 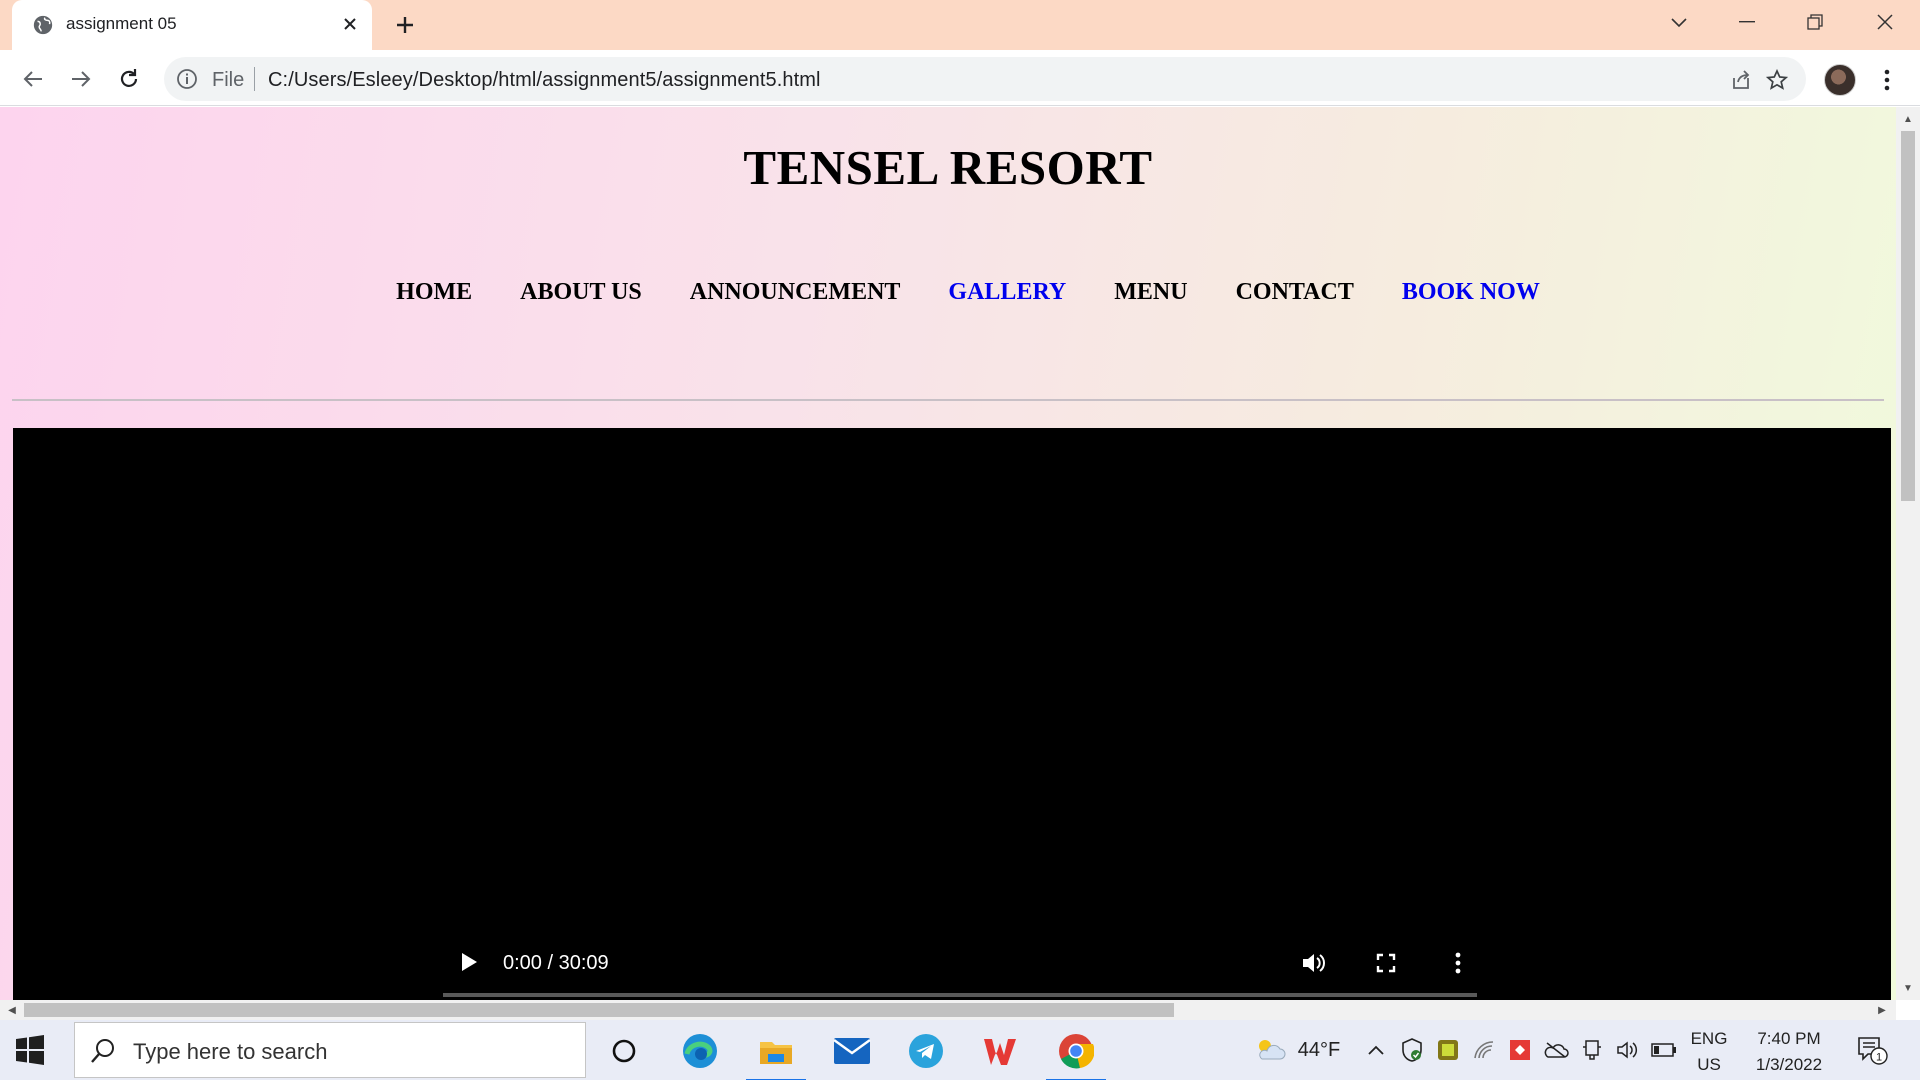 What do you see at coordinates (1270, 1050) in the screenshot?
I see `weather-icon` at bounding box center [1270, 1050].